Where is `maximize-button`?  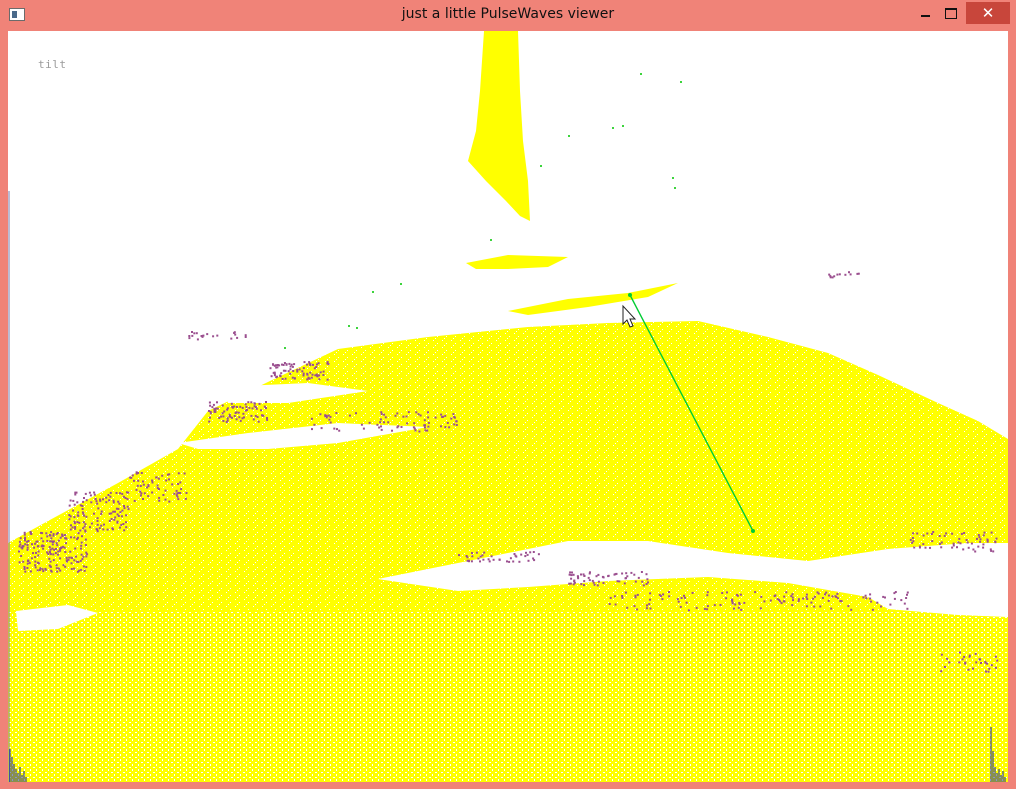
maximize-button is located at coordinates (951, 13).